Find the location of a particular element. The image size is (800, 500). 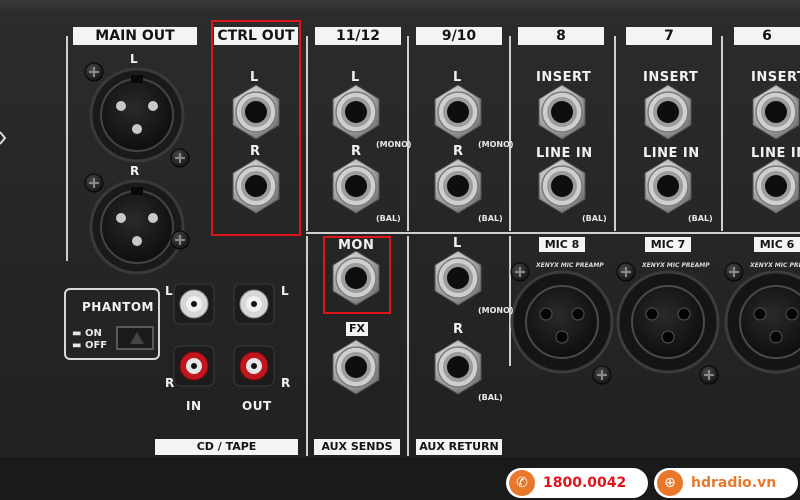

phone-badge: ✆ 1800.0042 is located at coordinates (577, 483).